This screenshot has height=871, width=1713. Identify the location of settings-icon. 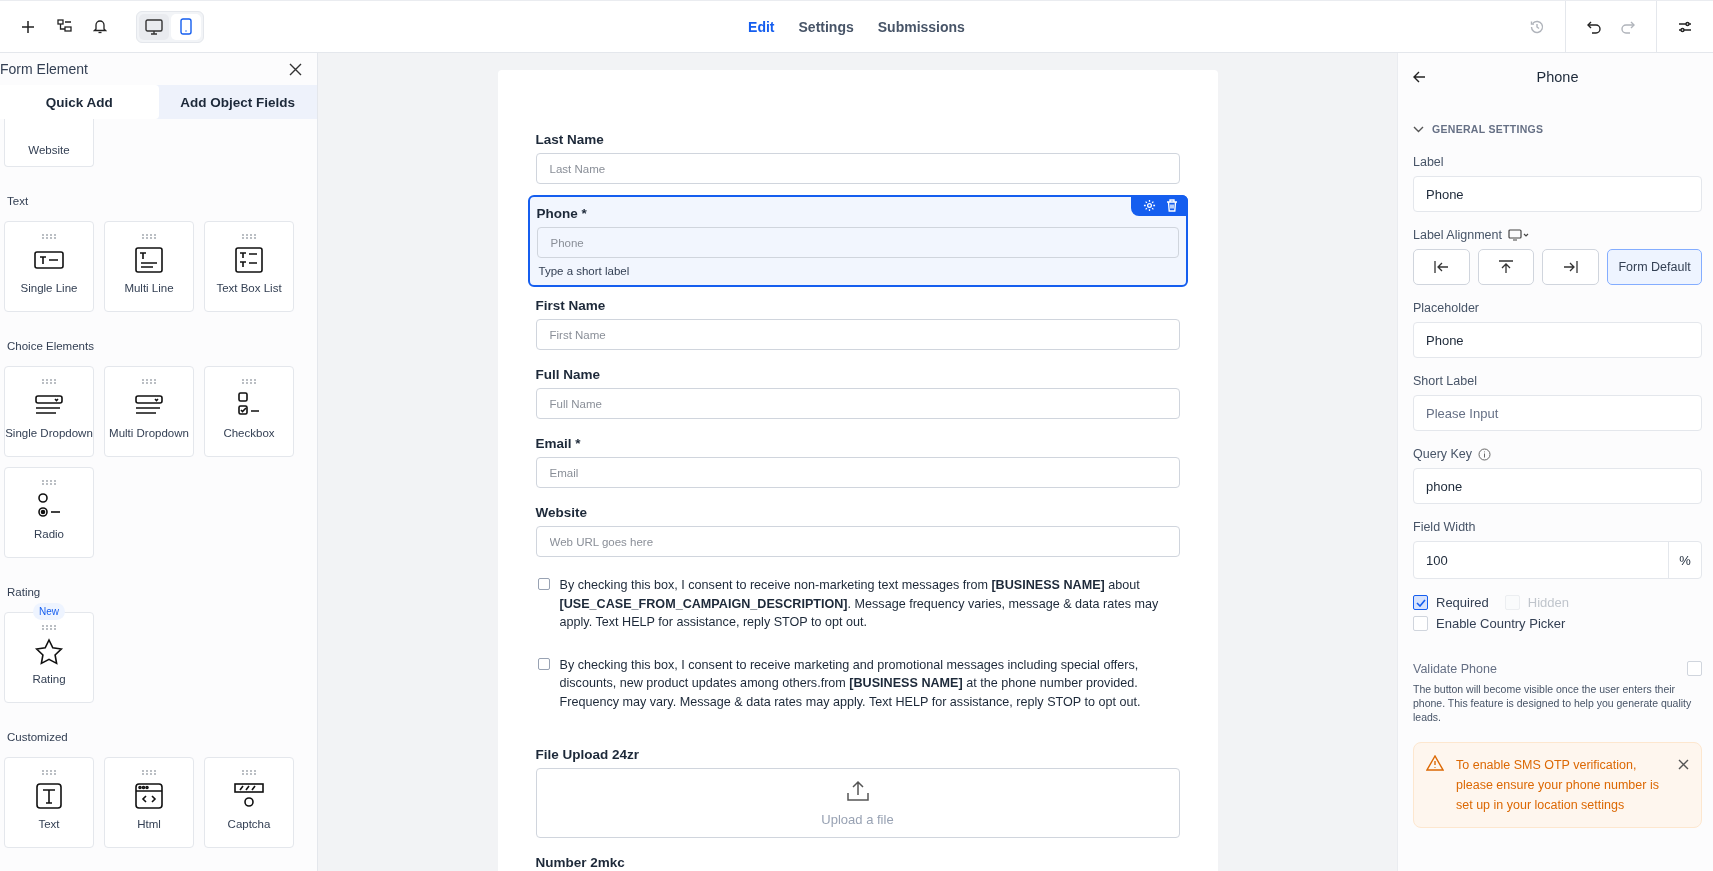
(1149, 205).